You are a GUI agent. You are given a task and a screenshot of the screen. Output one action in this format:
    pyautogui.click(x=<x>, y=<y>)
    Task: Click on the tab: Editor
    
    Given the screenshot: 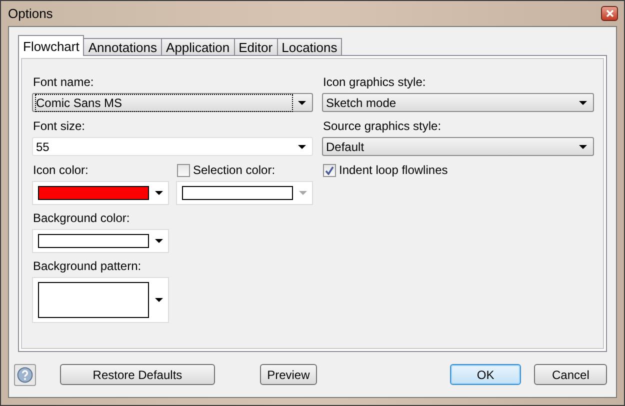 What is the action you would take?
    pyautogui.click(x=256, y=47)
    